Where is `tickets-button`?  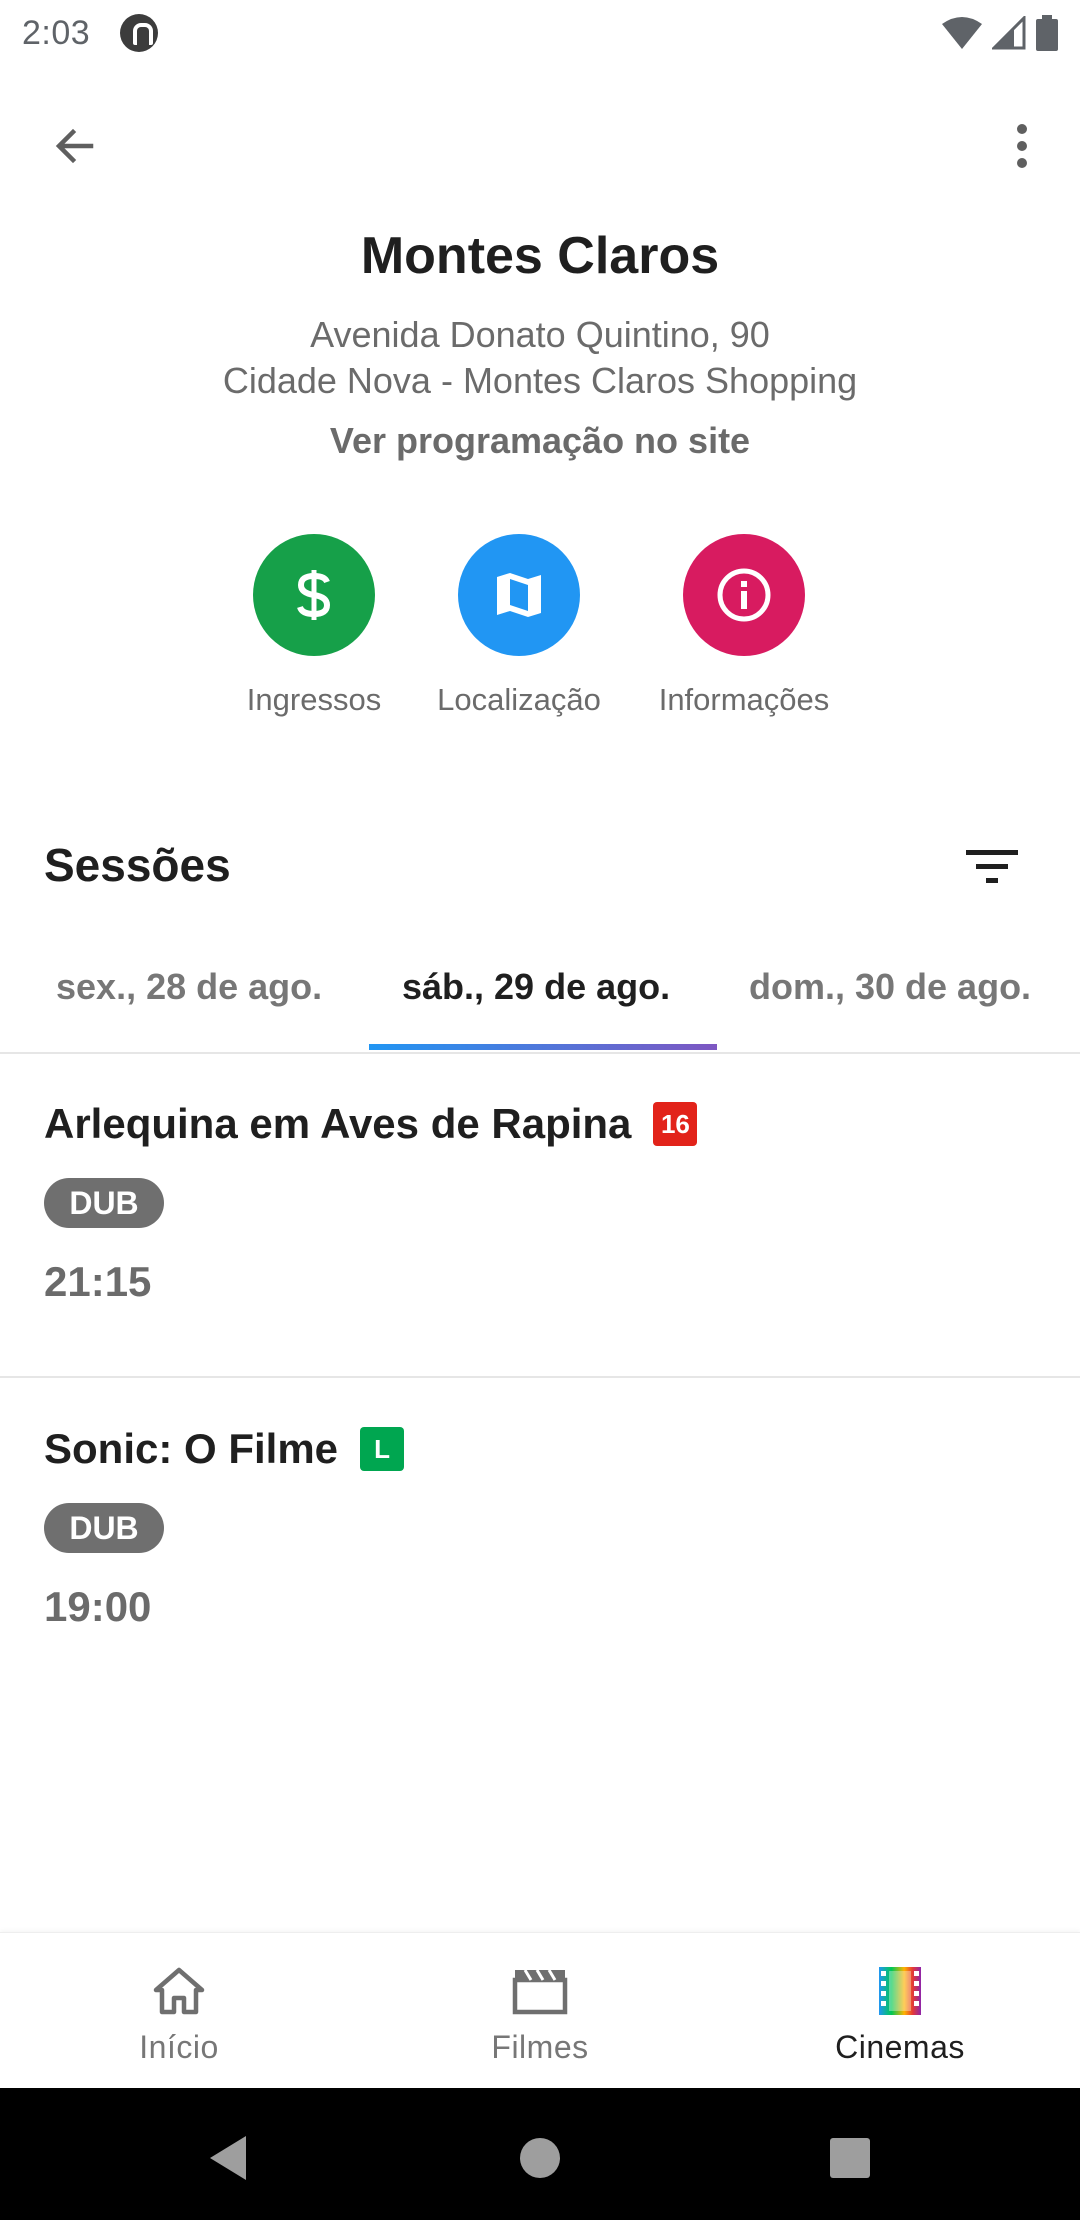
tickets-button is located at coordinates (314, 595).